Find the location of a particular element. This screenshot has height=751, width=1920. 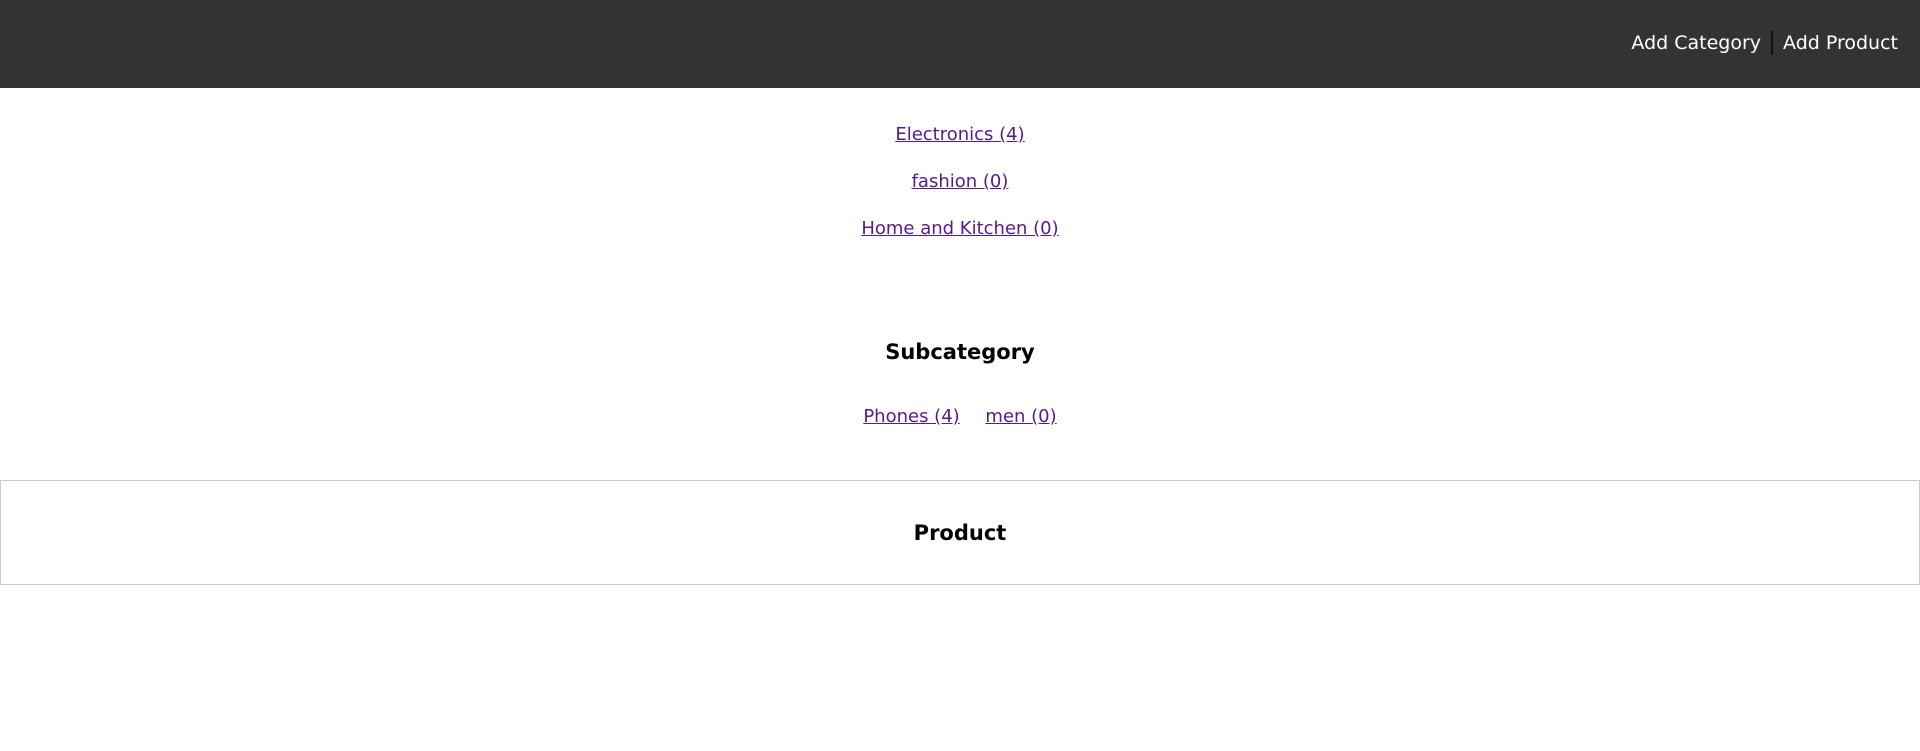

product-heading: Product is located at coordinates (960, 533).